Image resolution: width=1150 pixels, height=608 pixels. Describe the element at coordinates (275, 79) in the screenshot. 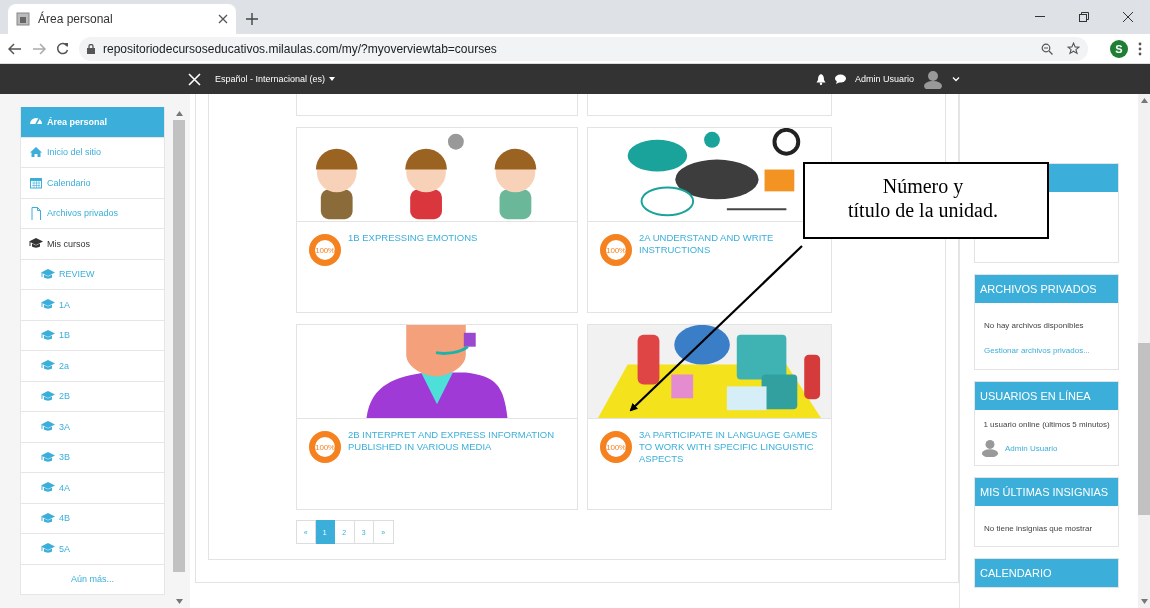

I see `language-menu: Español - Internacional (es)` at that location.